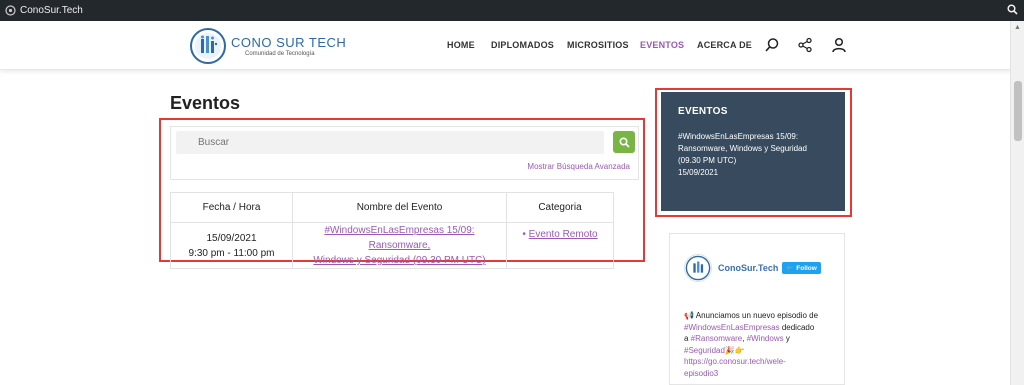 The width and height of the screenshot is (1024, 385). Describe the element at coordinates (208, 46) in the screenshot. I see `cono-sur-tech-logo-icon` at that location.